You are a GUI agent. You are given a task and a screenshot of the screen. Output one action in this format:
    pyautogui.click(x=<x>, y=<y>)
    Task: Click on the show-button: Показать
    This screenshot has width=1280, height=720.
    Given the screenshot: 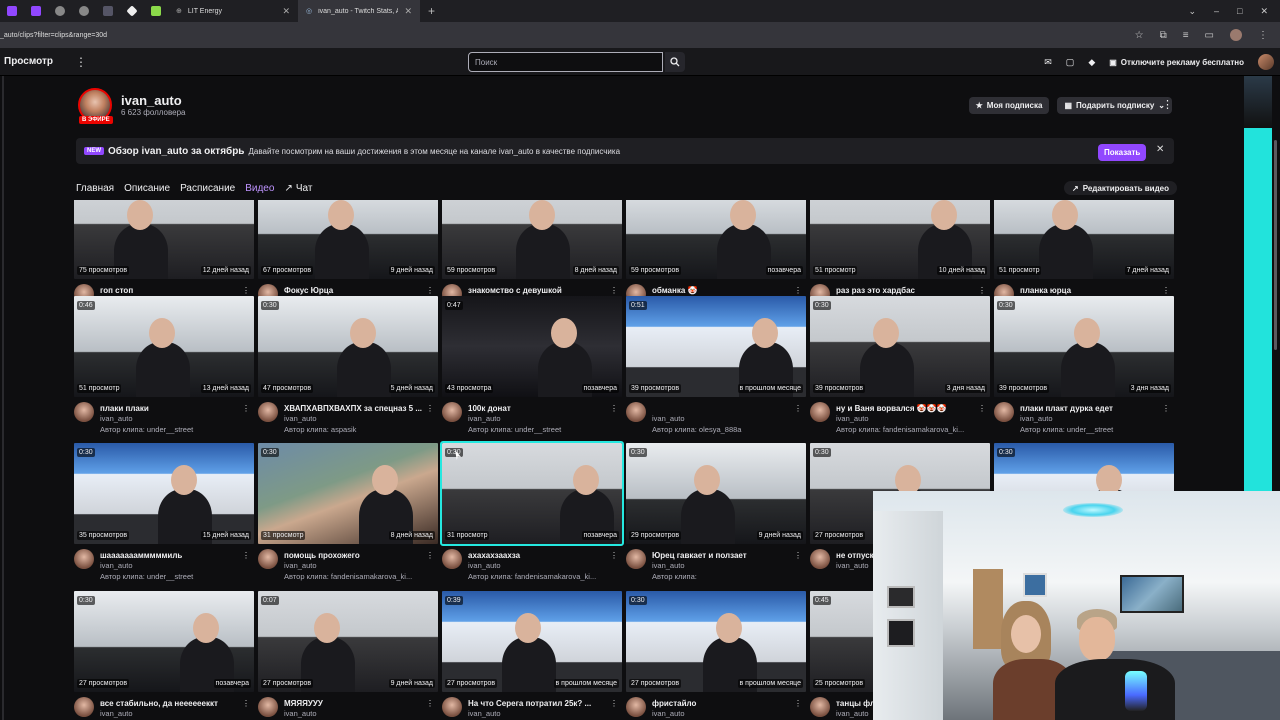 What is the action you would take?
    pyautogui.click(x=1122, y=152)
    